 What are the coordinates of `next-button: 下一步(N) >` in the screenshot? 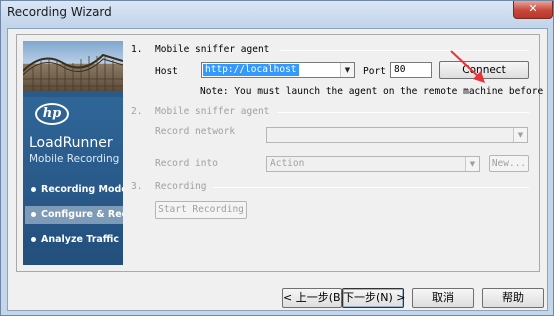 It's located at (374, 298).